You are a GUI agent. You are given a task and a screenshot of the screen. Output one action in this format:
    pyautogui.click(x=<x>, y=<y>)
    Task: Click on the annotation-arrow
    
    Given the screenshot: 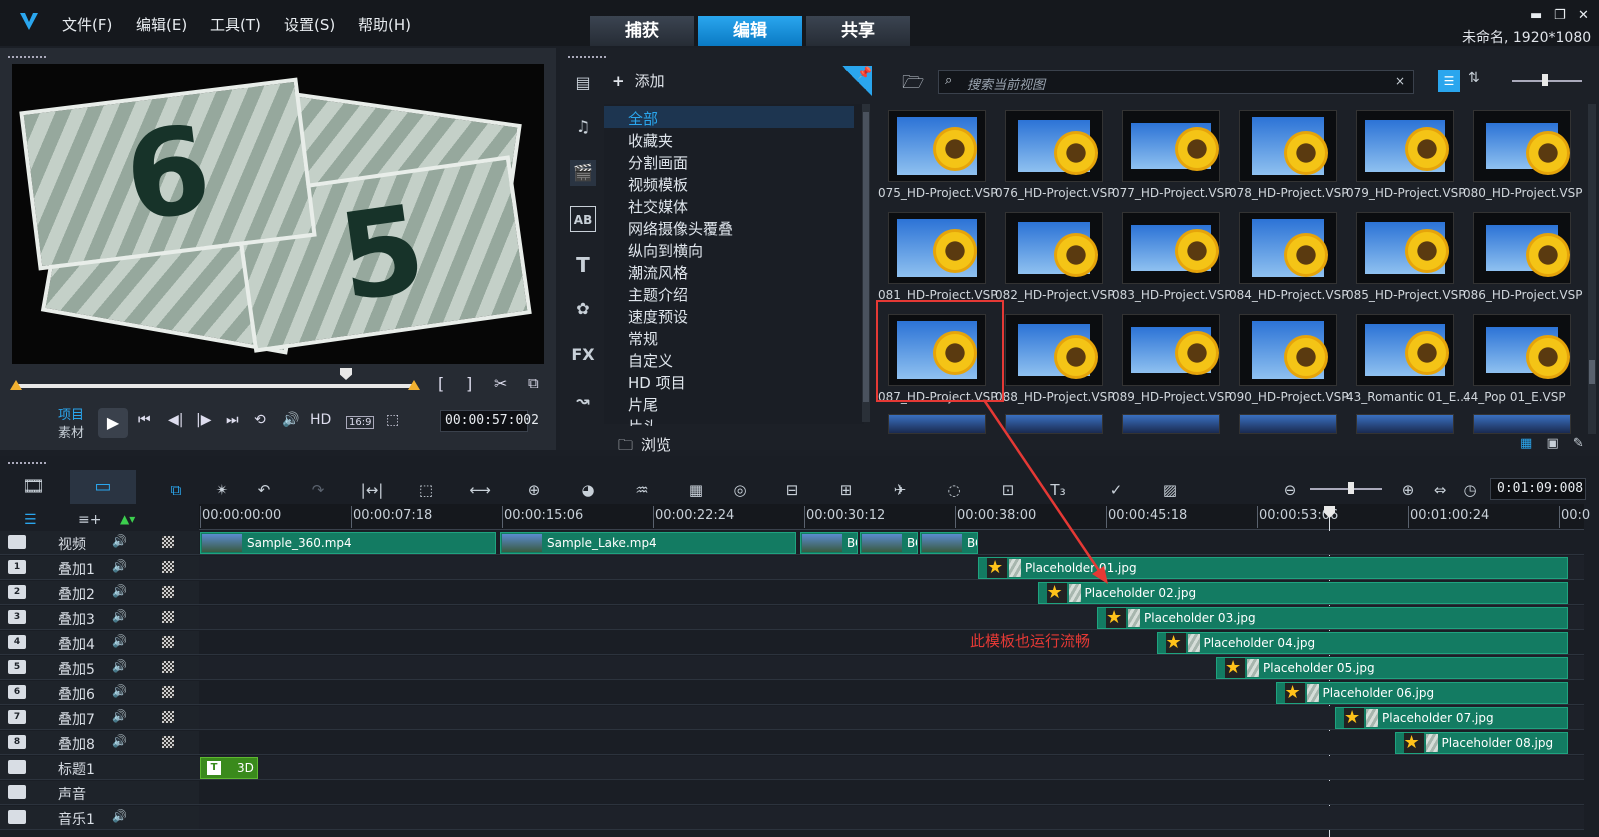 What is the action you would take?
    pyautogui.click(x=1045, y=491)
    